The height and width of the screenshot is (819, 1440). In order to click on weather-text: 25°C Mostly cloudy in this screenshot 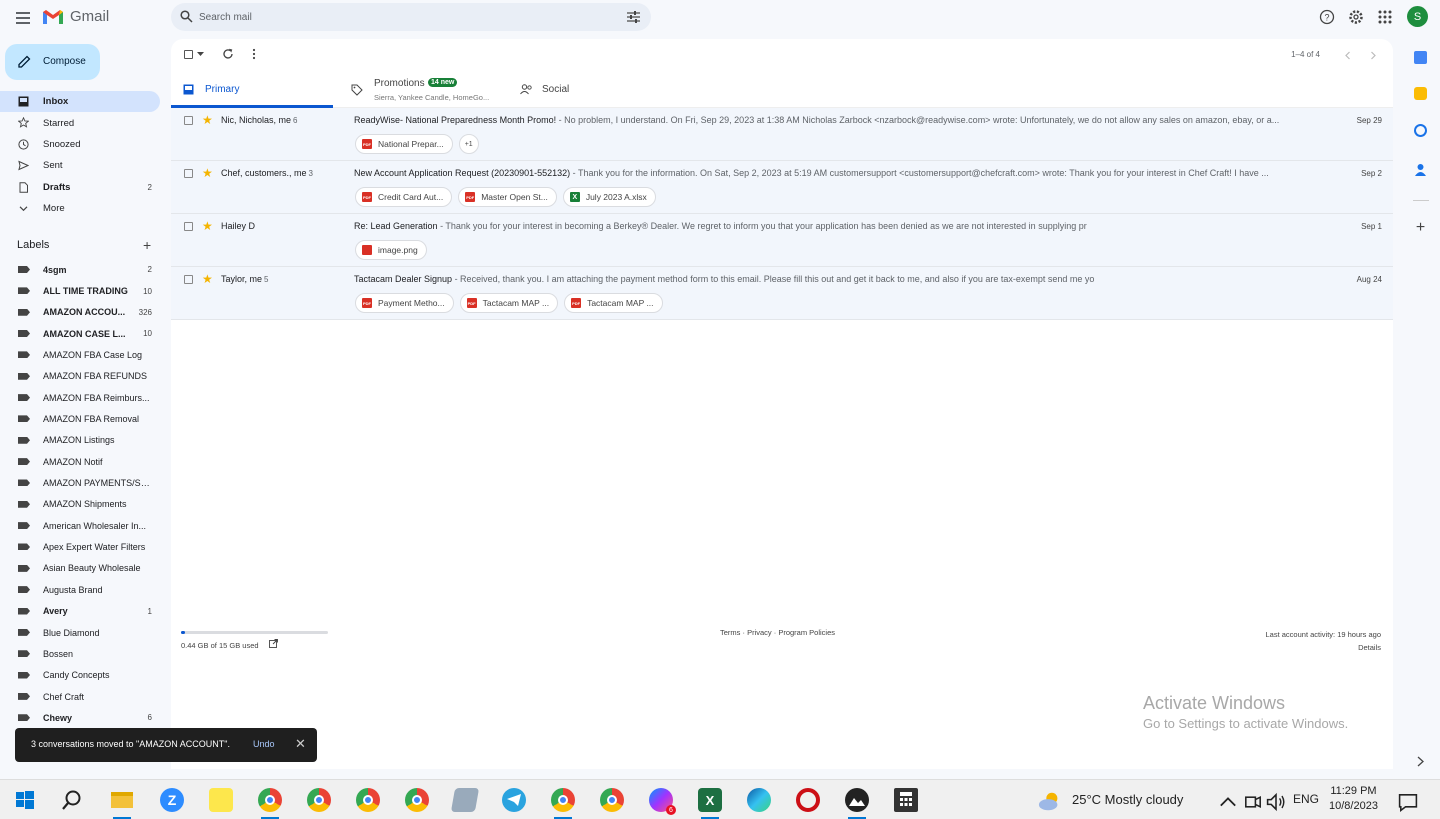, I will do `click(1127, 799)`.